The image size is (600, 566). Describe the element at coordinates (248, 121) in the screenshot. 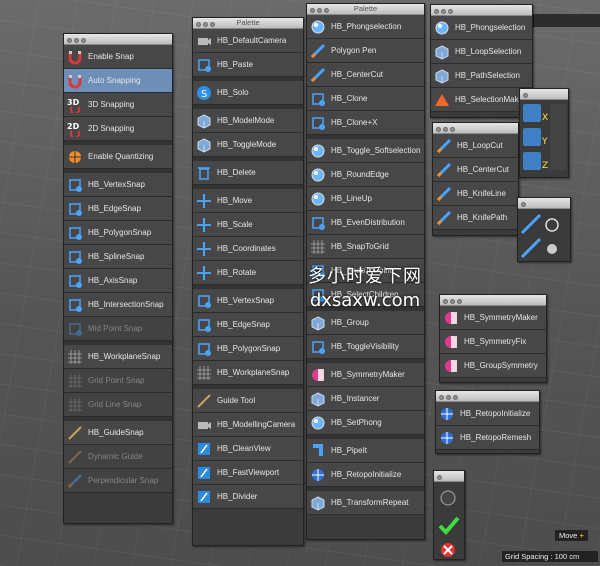

I see `palette-item: HB_ModelMode` at that location.